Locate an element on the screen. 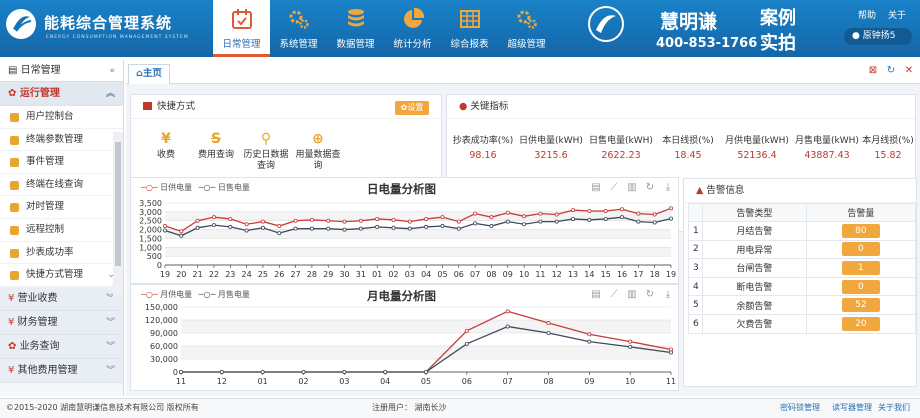 The width and height of the screenshot is (920, 418). sidebar-scroll-thumb is located at coordinates (118, 204).